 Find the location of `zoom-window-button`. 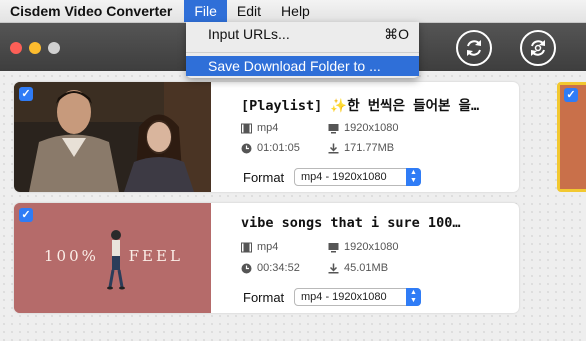

zoom-window-button is located at coordinates (54, 48).